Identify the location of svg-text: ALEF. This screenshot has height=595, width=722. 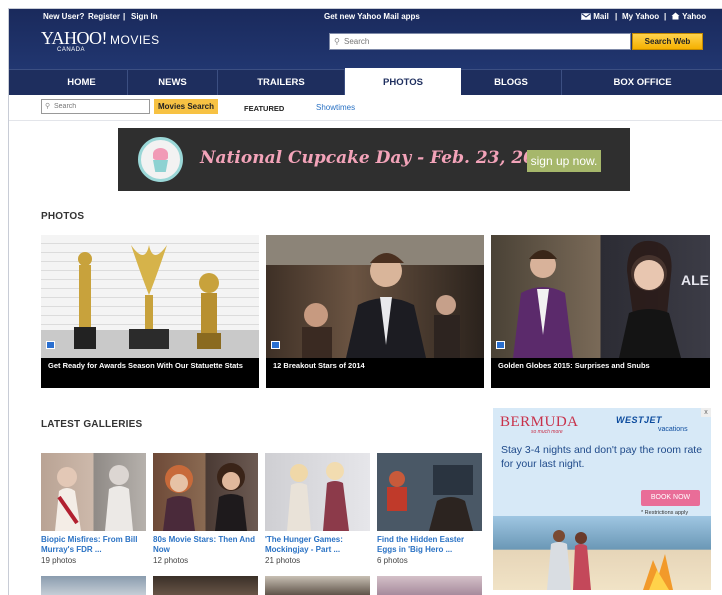
(695, 280).